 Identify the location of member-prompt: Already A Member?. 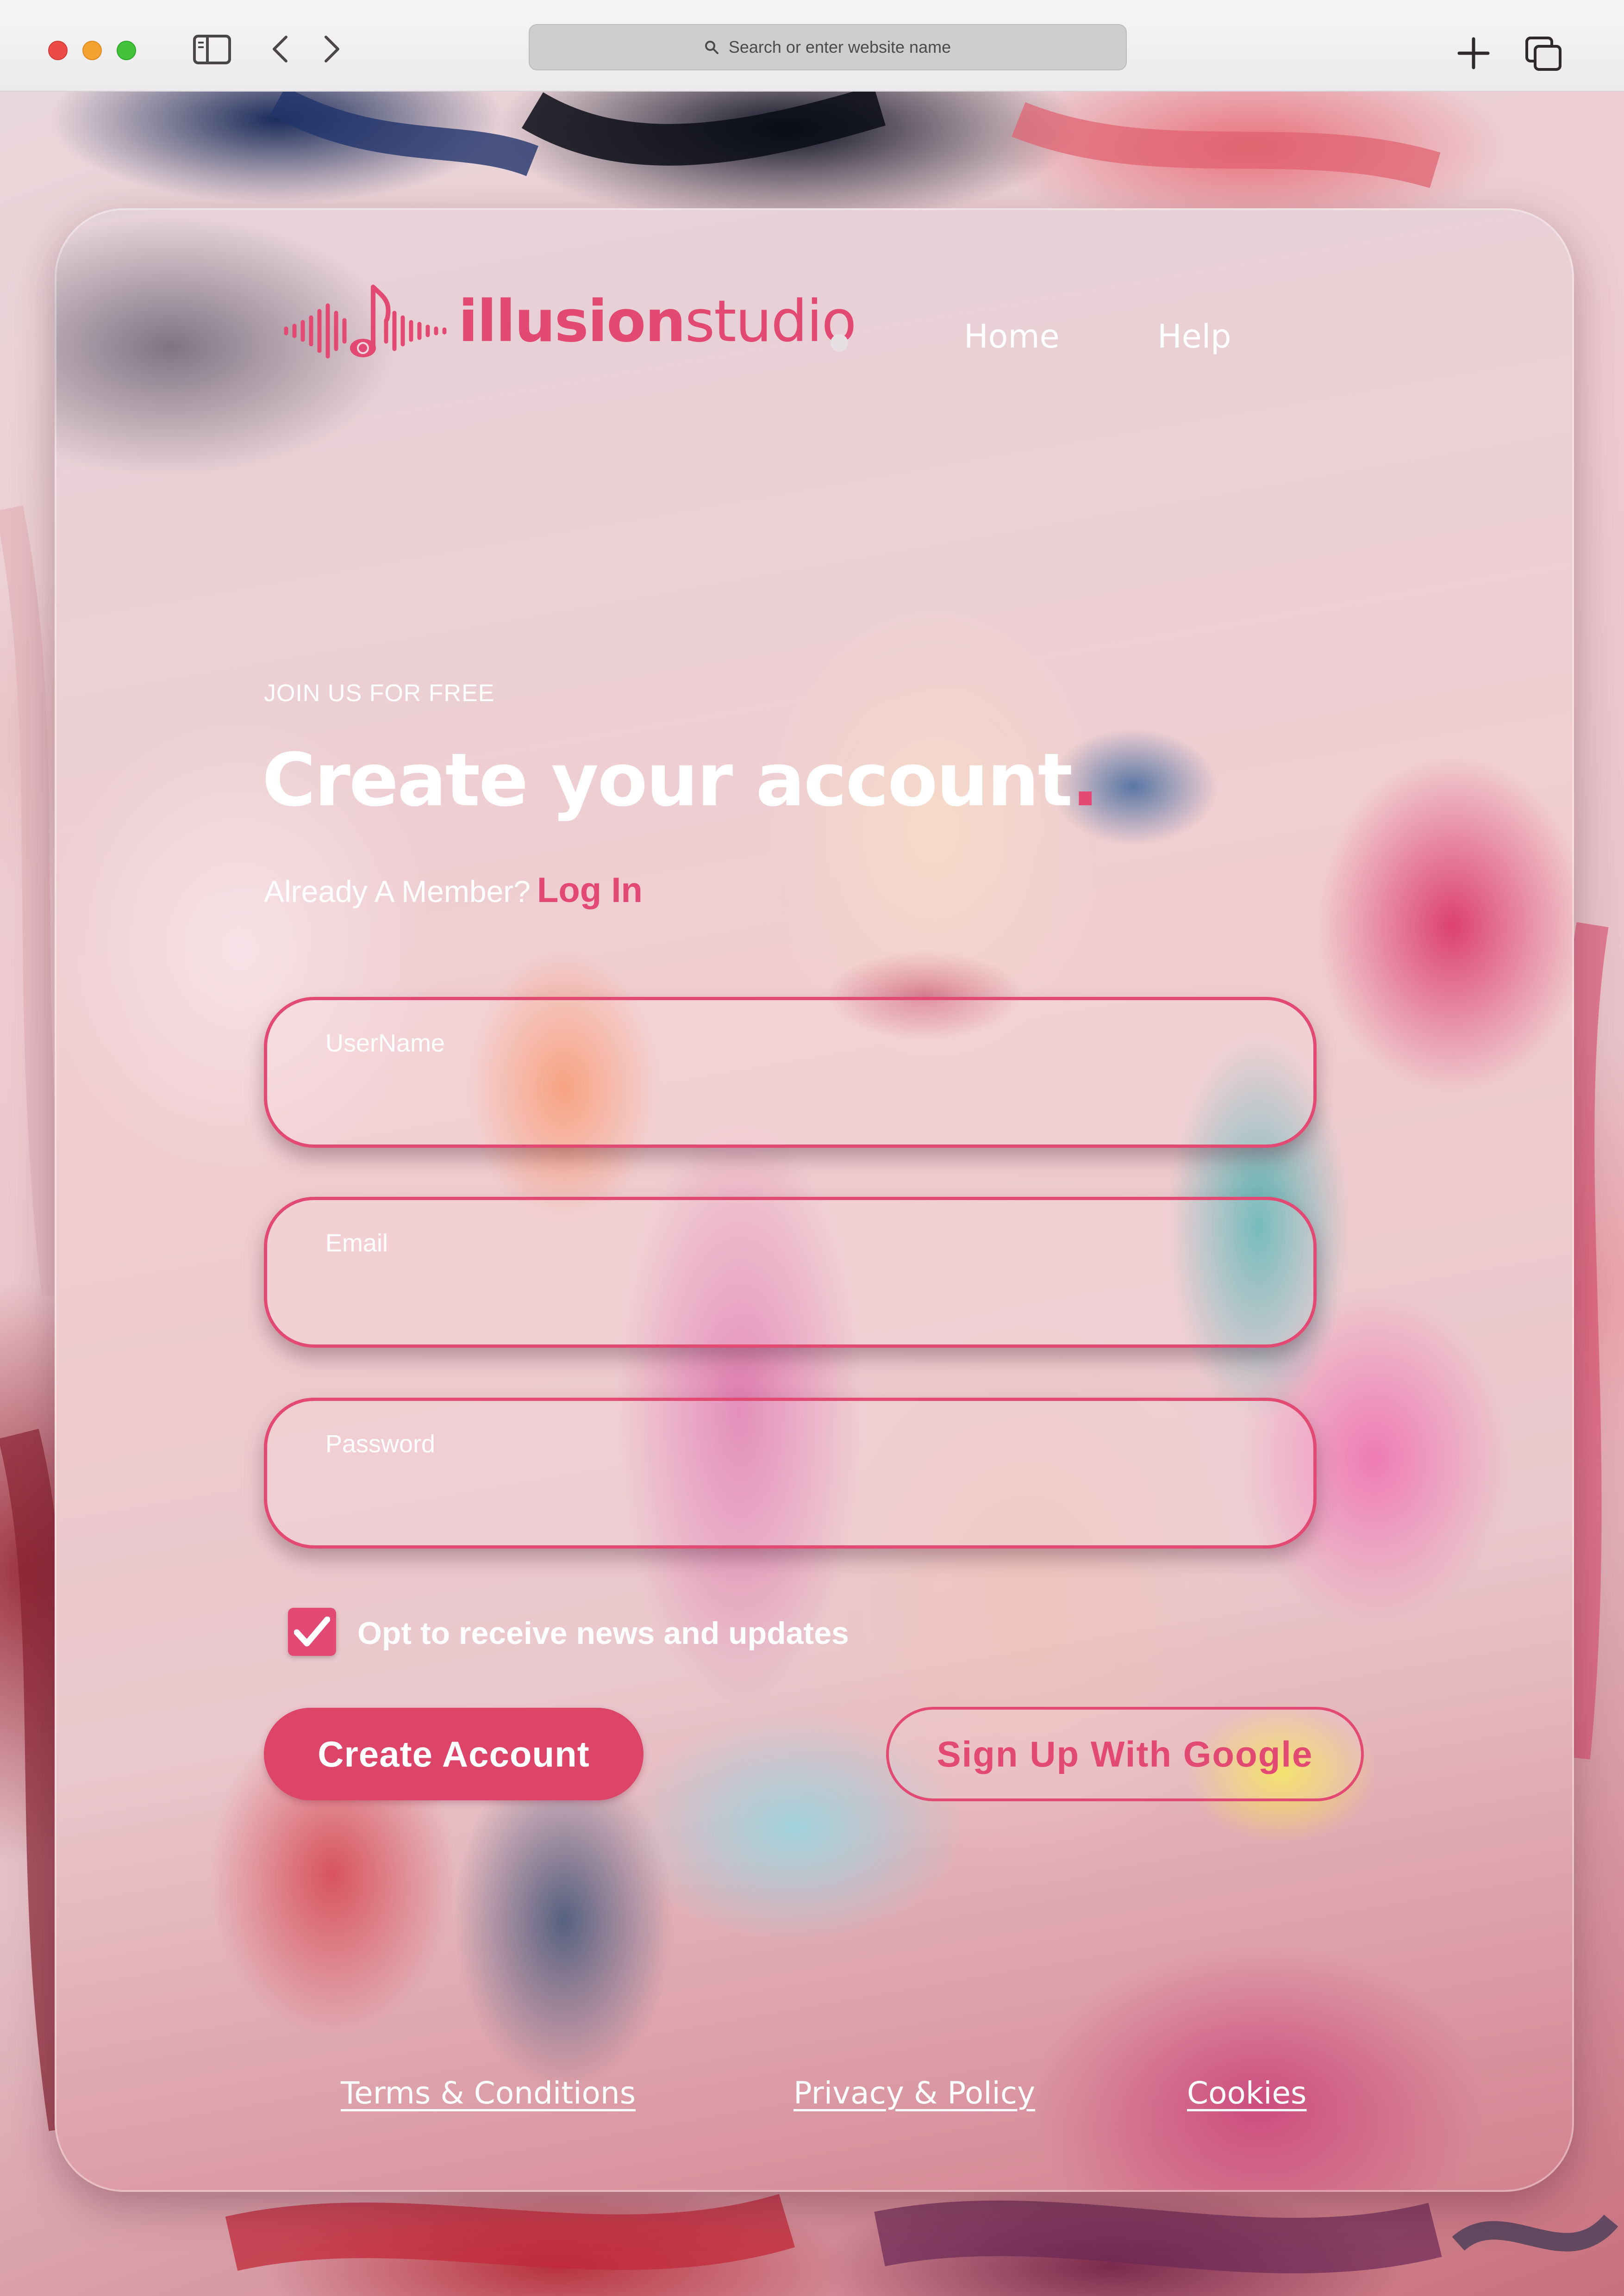
(397, 891).